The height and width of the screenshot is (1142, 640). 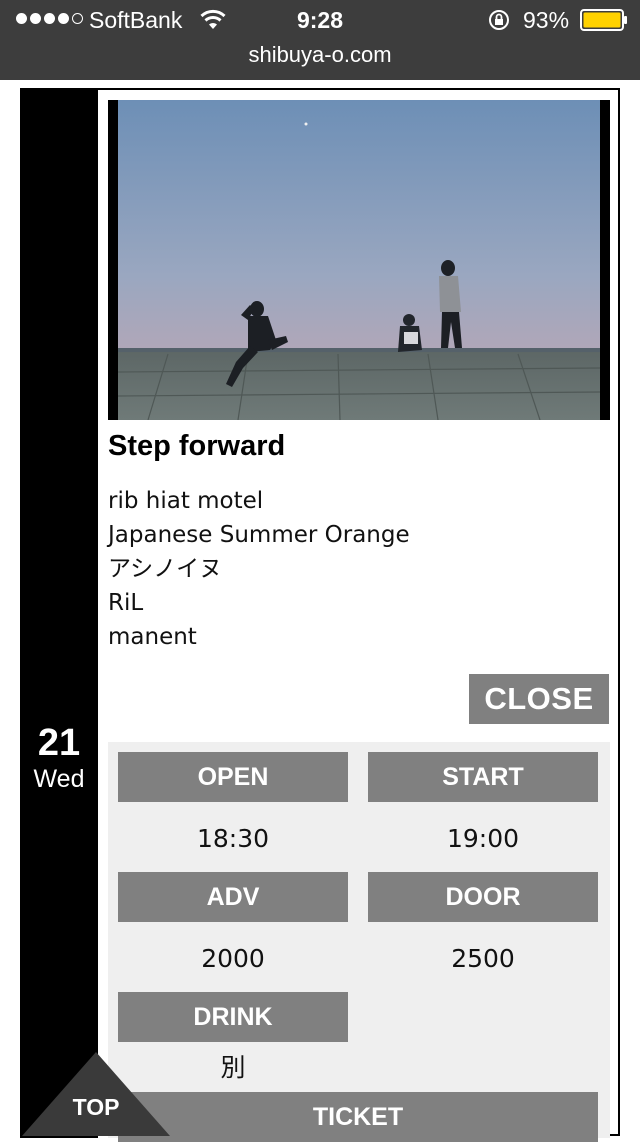 I want to click on artist-item: manent, so click(x=152, y=637).